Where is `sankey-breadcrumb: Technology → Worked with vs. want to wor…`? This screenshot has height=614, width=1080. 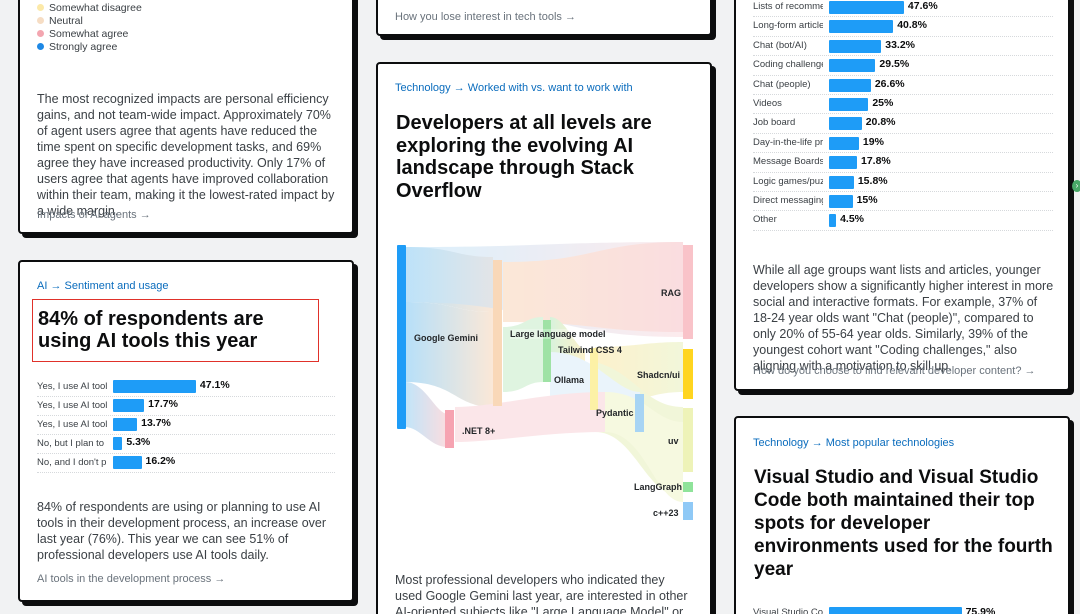
sankey-breadcrumb: Technology → Worked with vs. want to wor… is located at coordinates (514, 88).